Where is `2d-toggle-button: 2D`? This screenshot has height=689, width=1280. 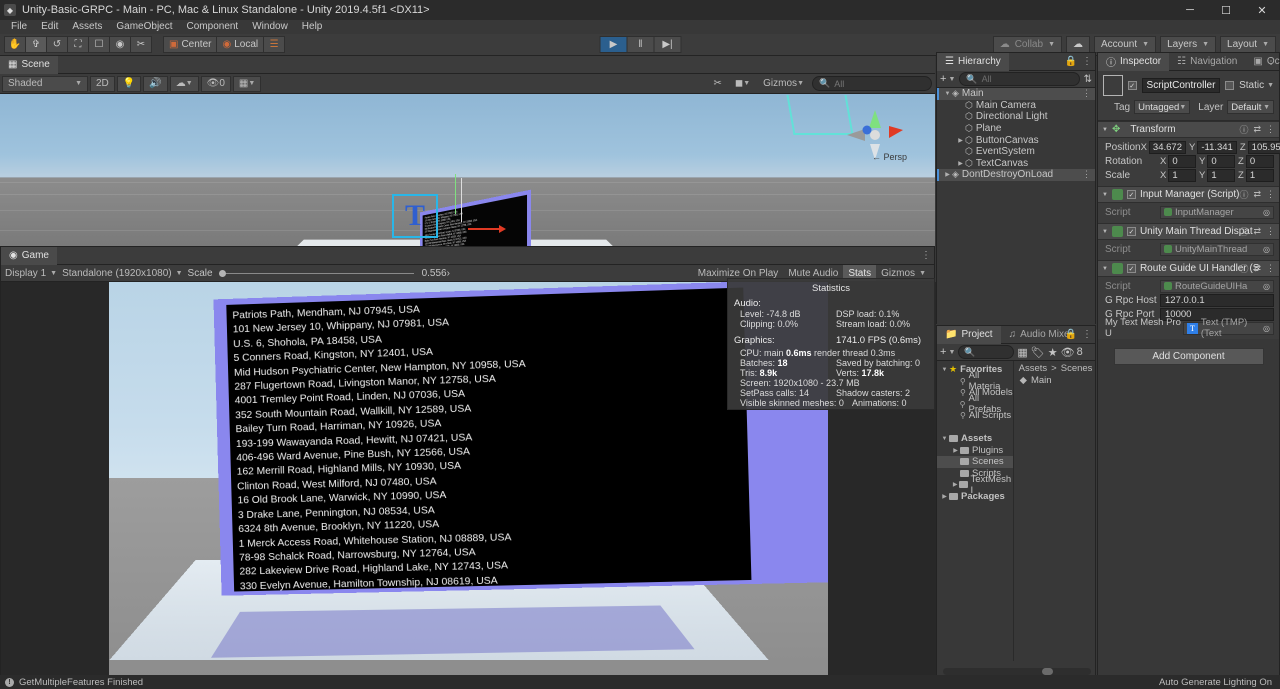
2d-toggle-button: 2D is located at coordinates (102, 83).